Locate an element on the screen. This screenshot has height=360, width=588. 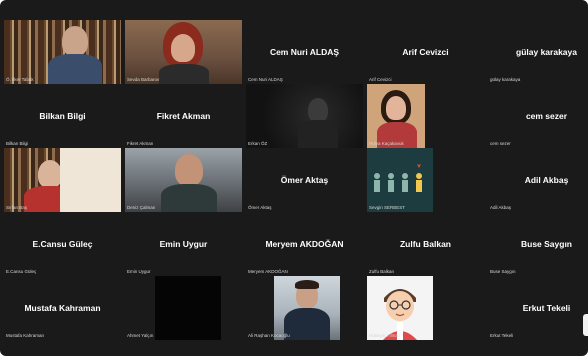
participant-label: Buse Saygın is located at coordinates (503, 271).